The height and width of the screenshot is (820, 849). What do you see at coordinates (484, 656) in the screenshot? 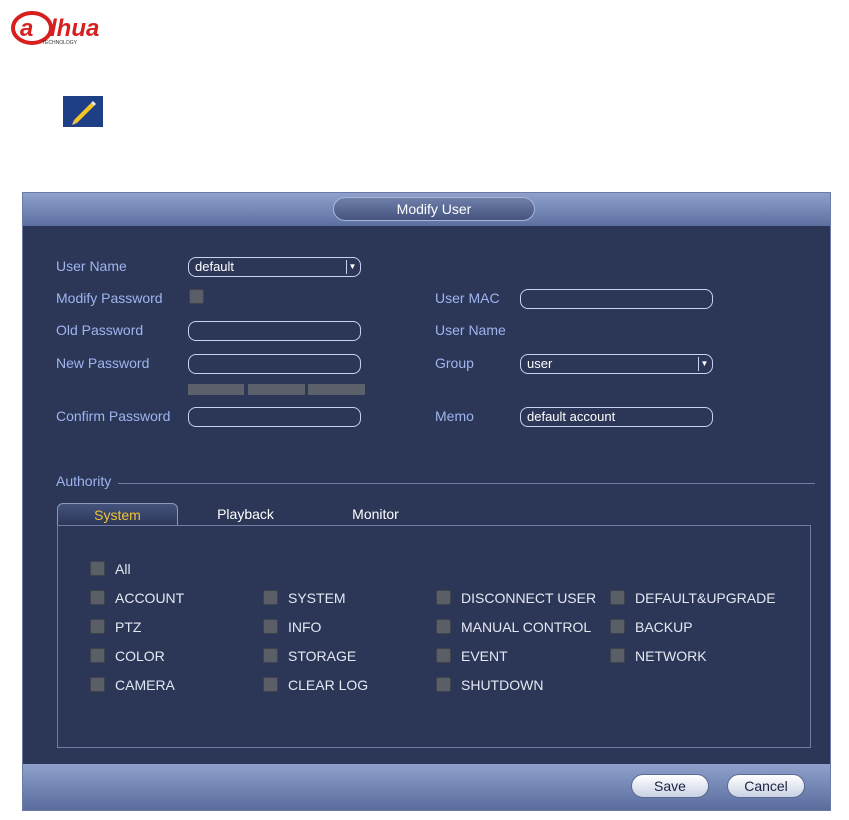
I see `permission-event-label: EVENT` at bounding box center [484, 656].